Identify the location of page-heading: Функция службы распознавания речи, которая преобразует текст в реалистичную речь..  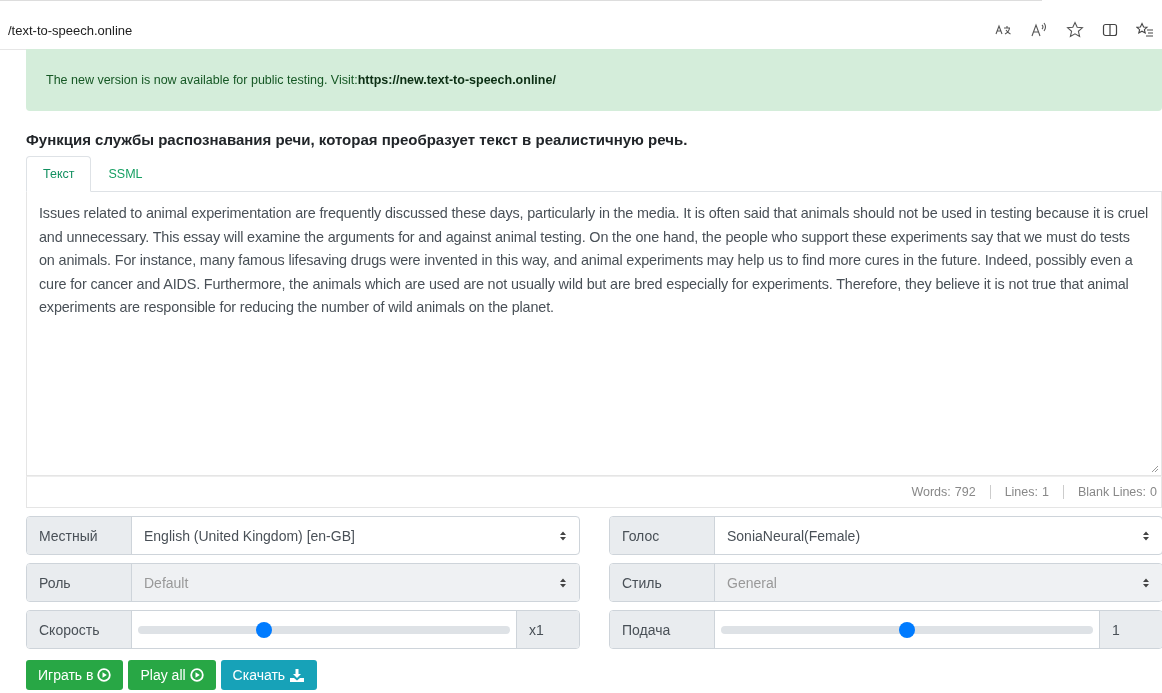
(357, 139).